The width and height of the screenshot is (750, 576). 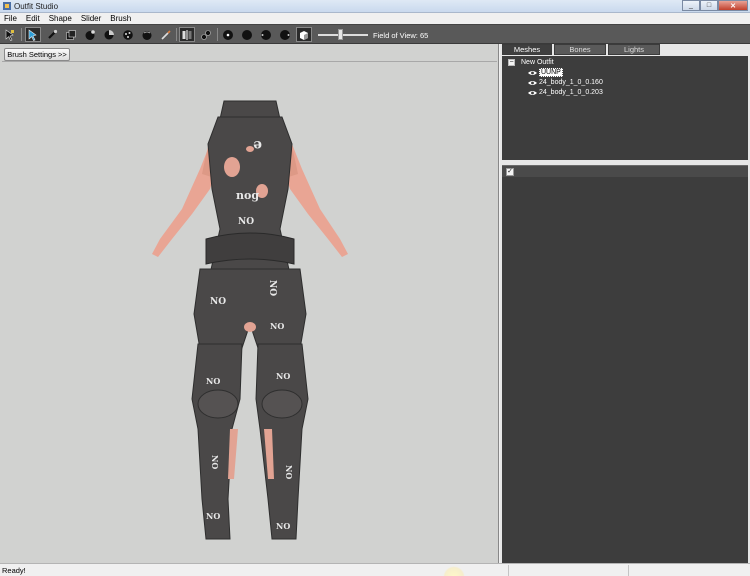 I want to click on mesh-item-label: 24_body_1_0_0.203, so click(x=571, y=92).